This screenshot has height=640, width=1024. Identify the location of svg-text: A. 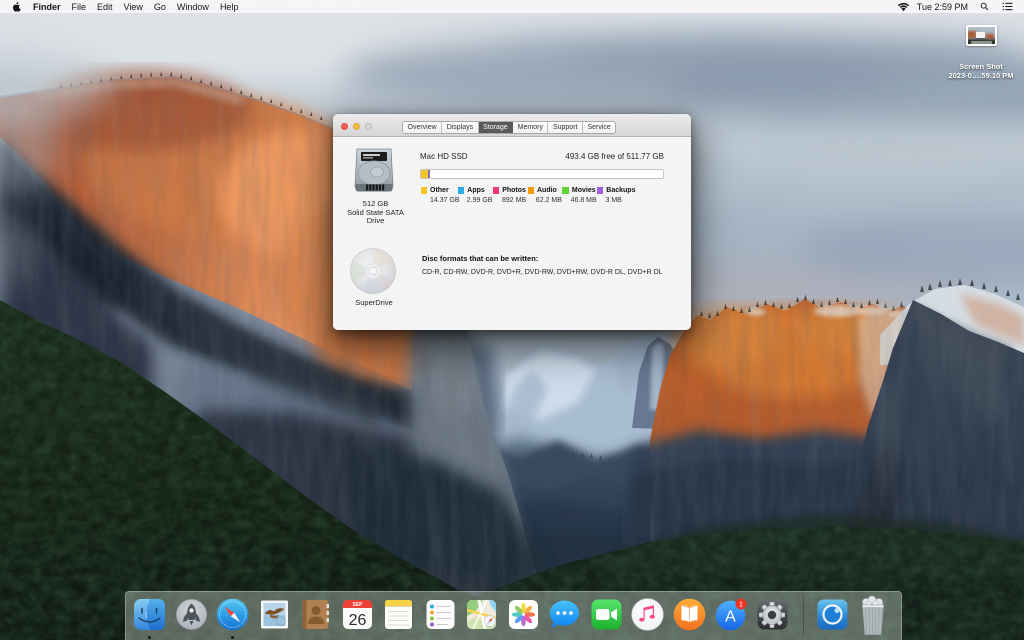
(730, 617).